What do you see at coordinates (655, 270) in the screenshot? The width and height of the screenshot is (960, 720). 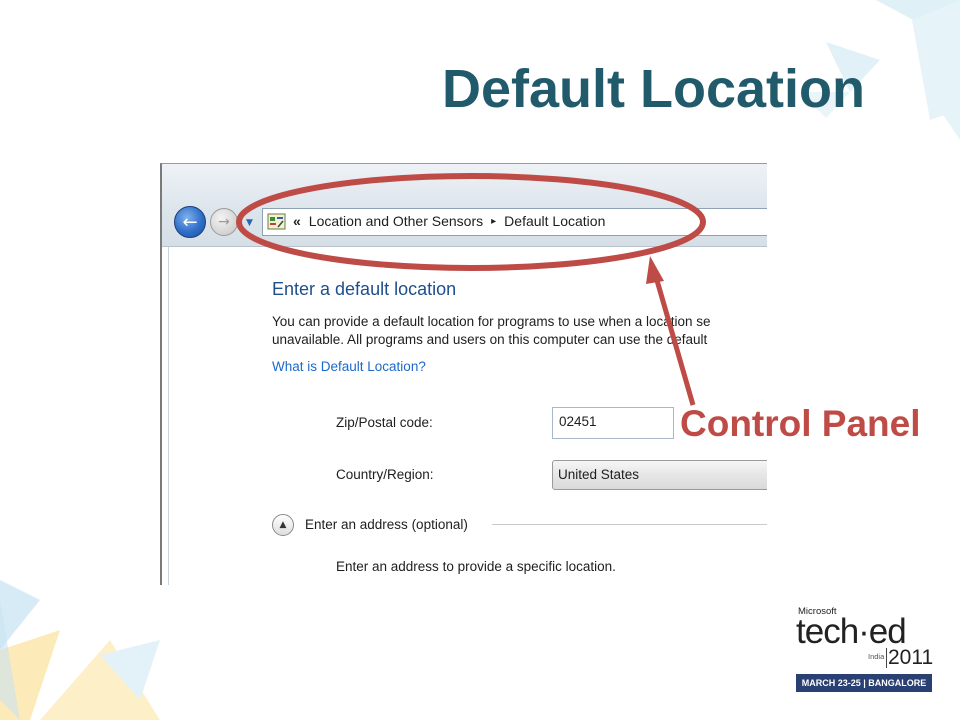 I see `annotation-arrow-head` at bounding box center [655, 270].